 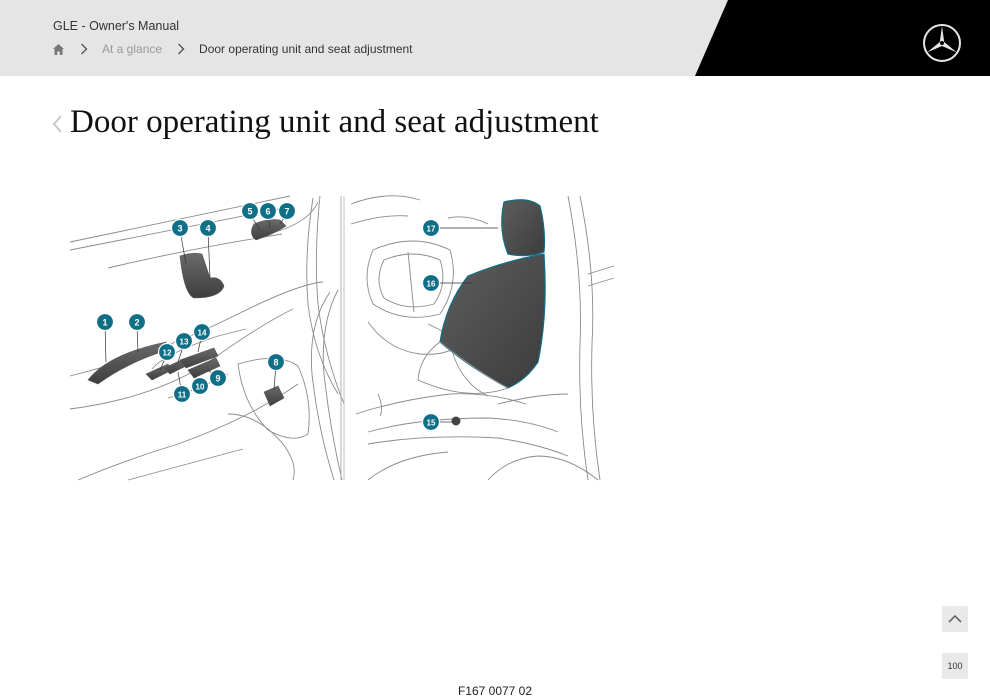 What do you see at coordinates (207, 229) in the screenshot?
I see `callout-4-label: 4` at bounding box center [207, 229].